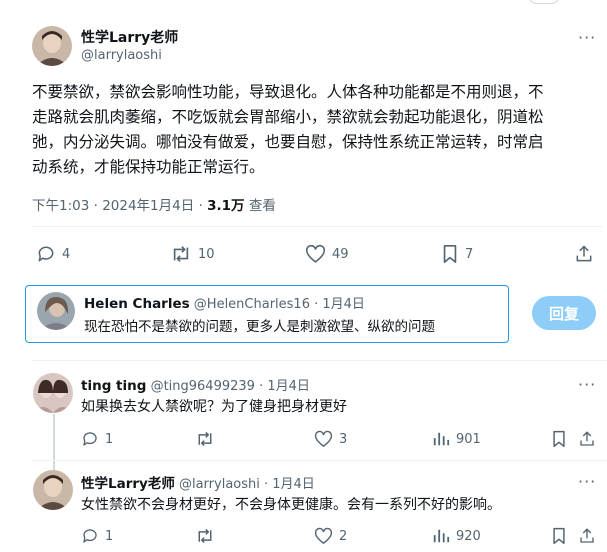  What do you see at coordinates (288, 142) in the screenshot?
I see `main-tweet-line: 弛，内分泌失调。哪怕没有做爱，也要自慰，保持性系统正常运转，时常启` at bounding box center [288, 142].